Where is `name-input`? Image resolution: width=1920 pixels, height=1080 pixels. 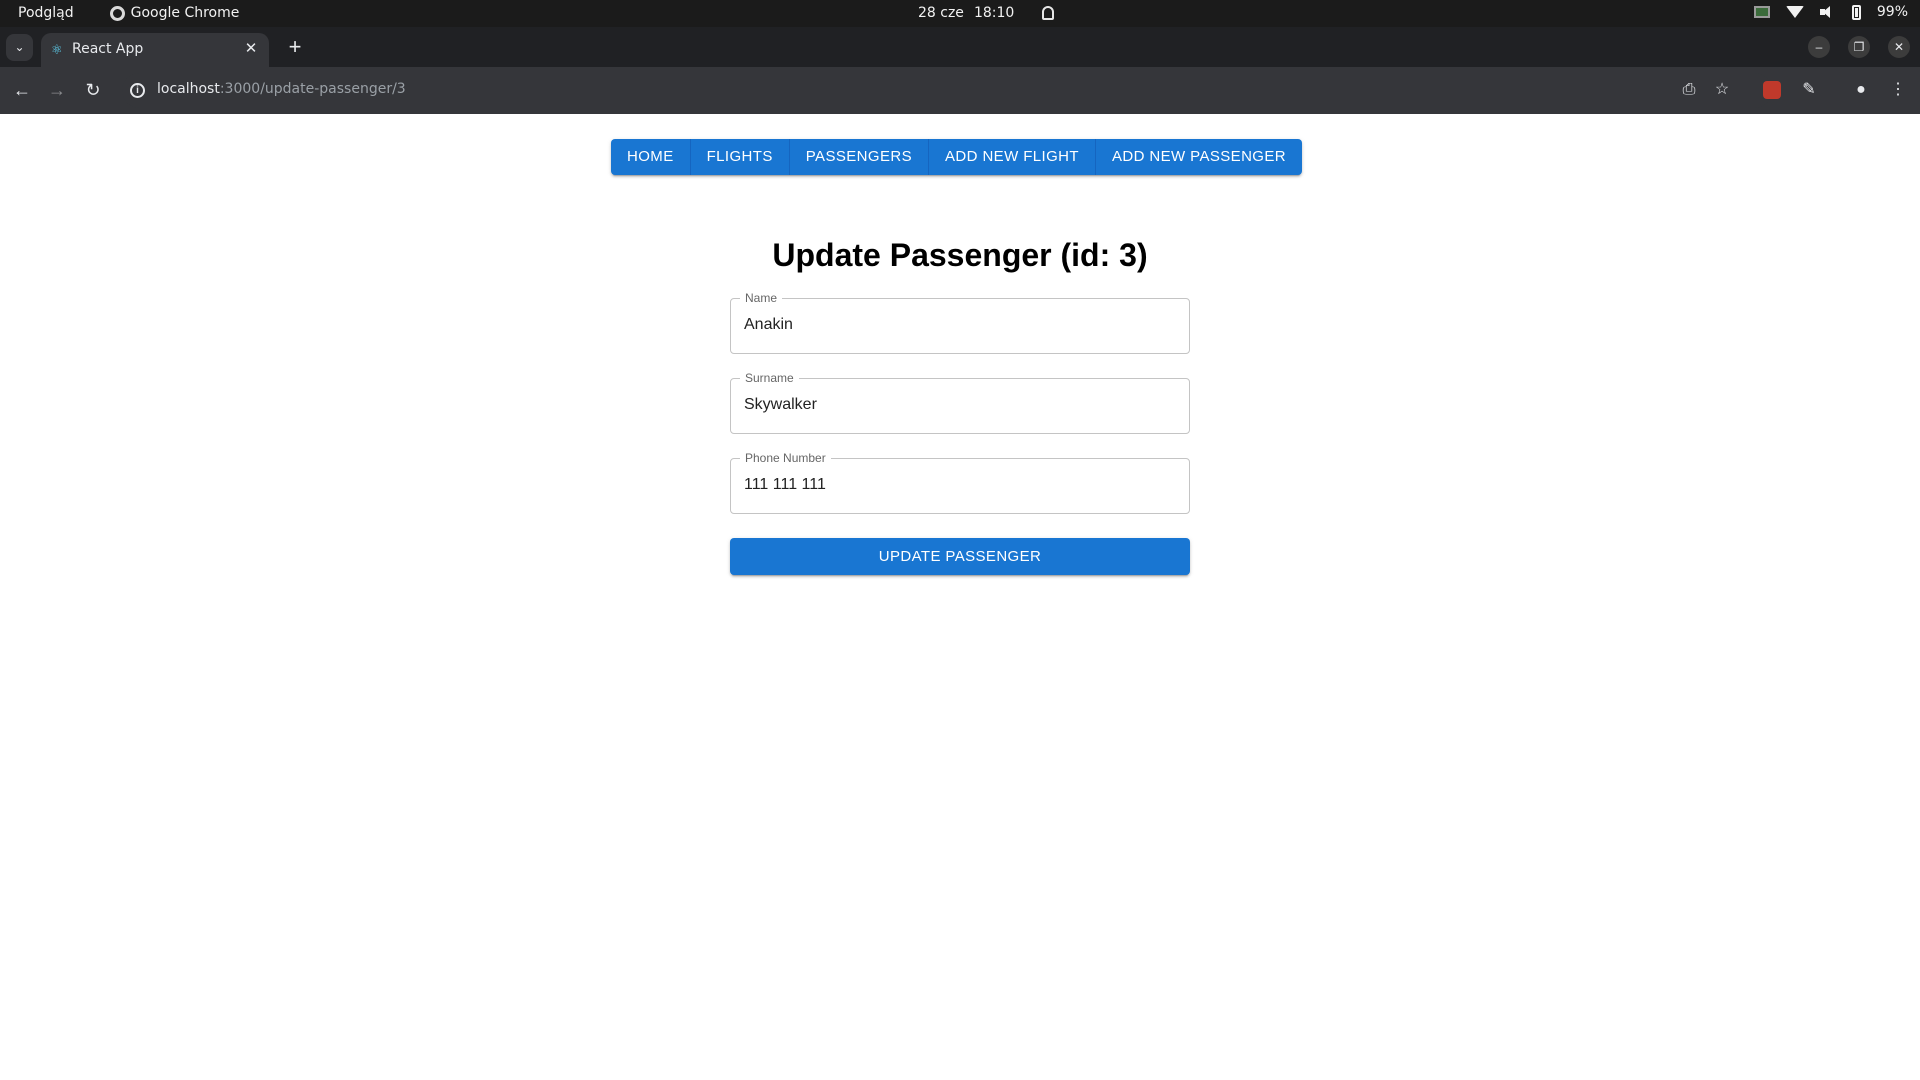
name-input is located at coordinates (959, 325).